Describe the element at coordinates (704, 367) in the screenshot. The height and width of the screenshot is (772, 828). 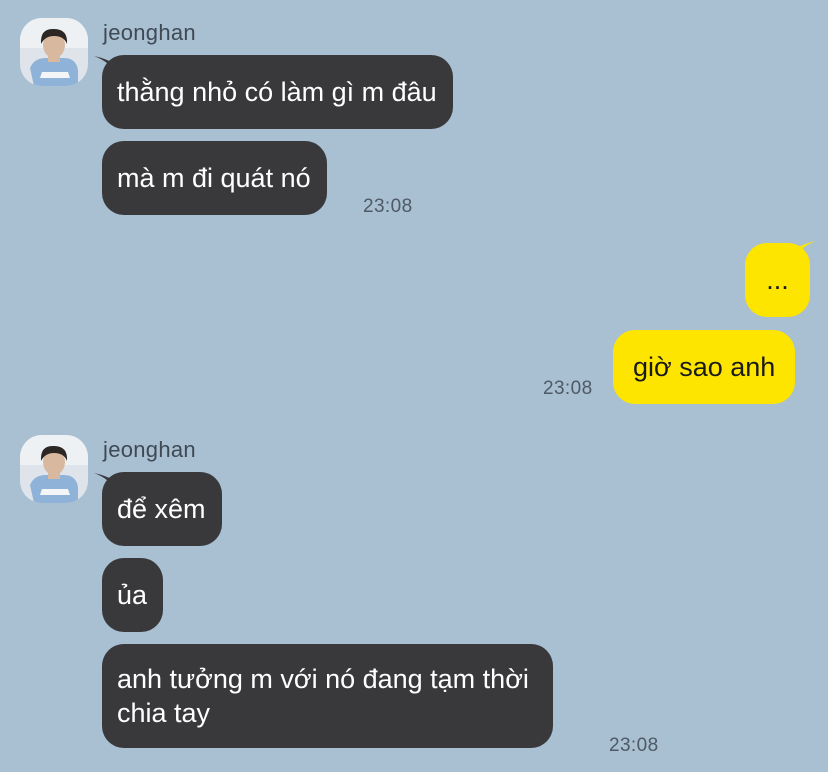
I see `my-message-bubble: giờ sao anh` at that location.